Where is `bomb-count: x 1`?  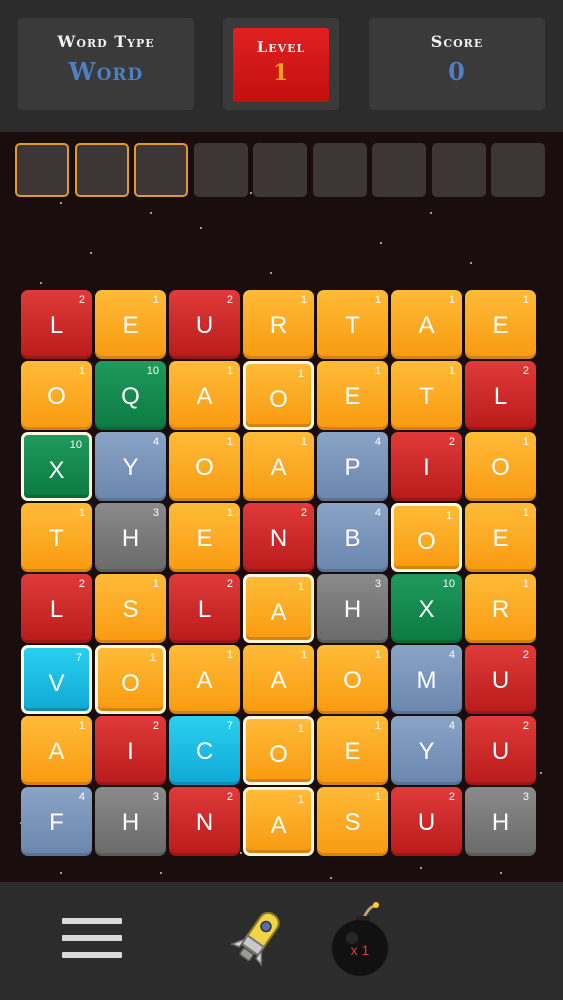
bomb-count: x 1 is located at coordinates (360, 950).